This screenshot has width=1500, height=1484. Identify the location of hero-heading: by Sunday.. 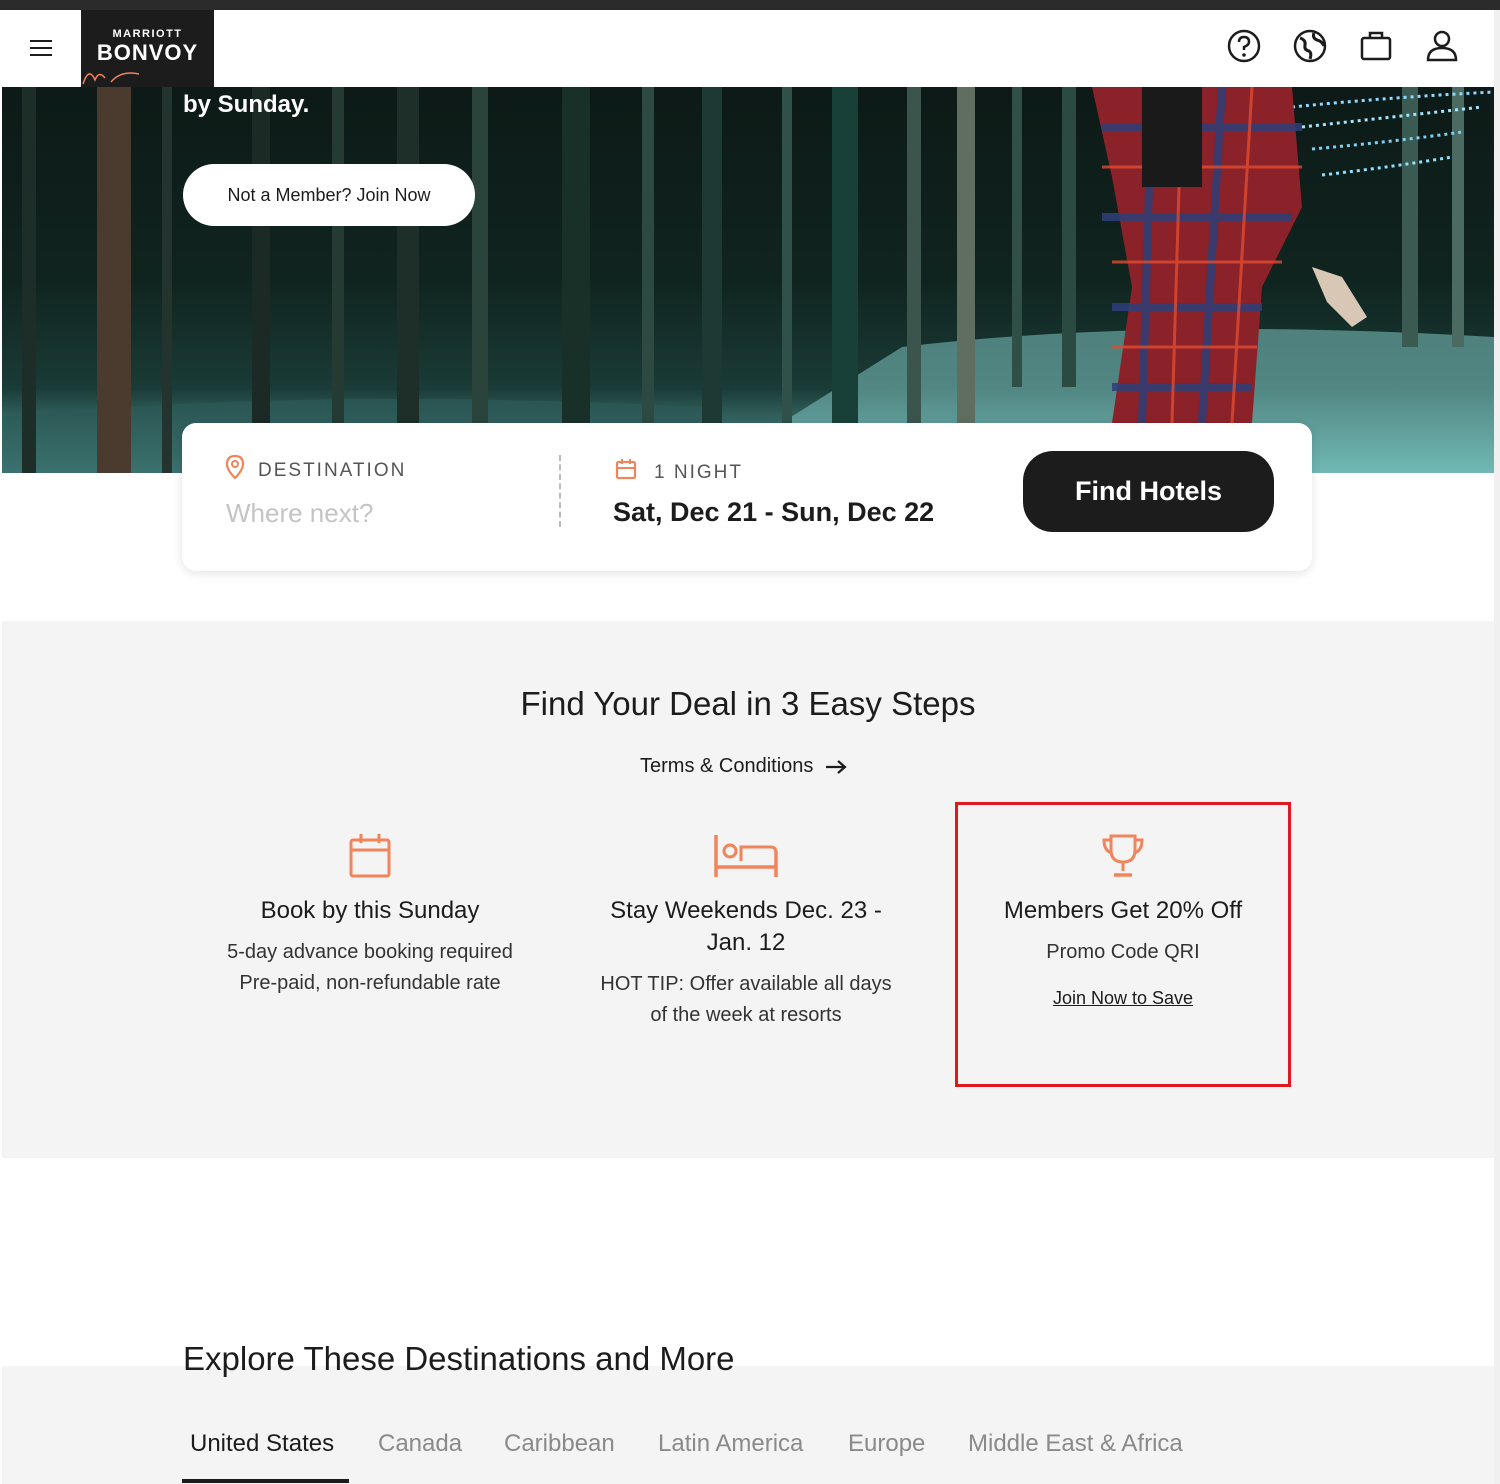
(246, 104).